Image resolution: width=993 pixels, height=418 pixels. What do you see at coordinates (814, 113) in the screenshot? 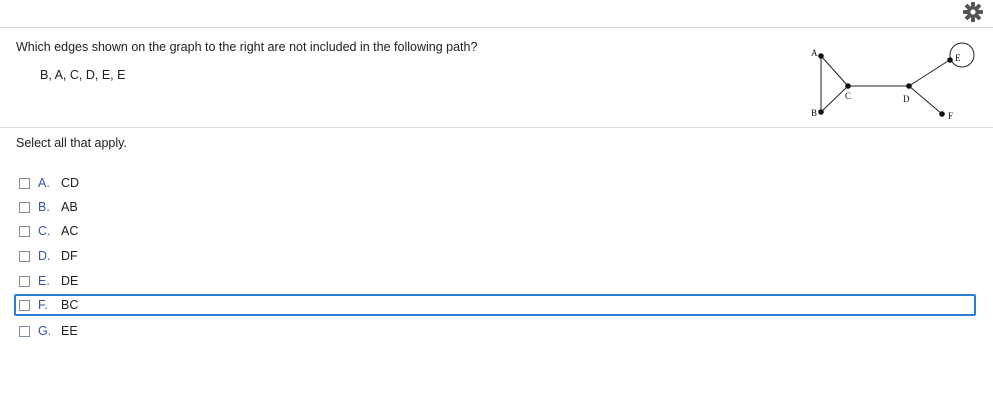
I see `label-b: B` at bounding box center [814, 113].